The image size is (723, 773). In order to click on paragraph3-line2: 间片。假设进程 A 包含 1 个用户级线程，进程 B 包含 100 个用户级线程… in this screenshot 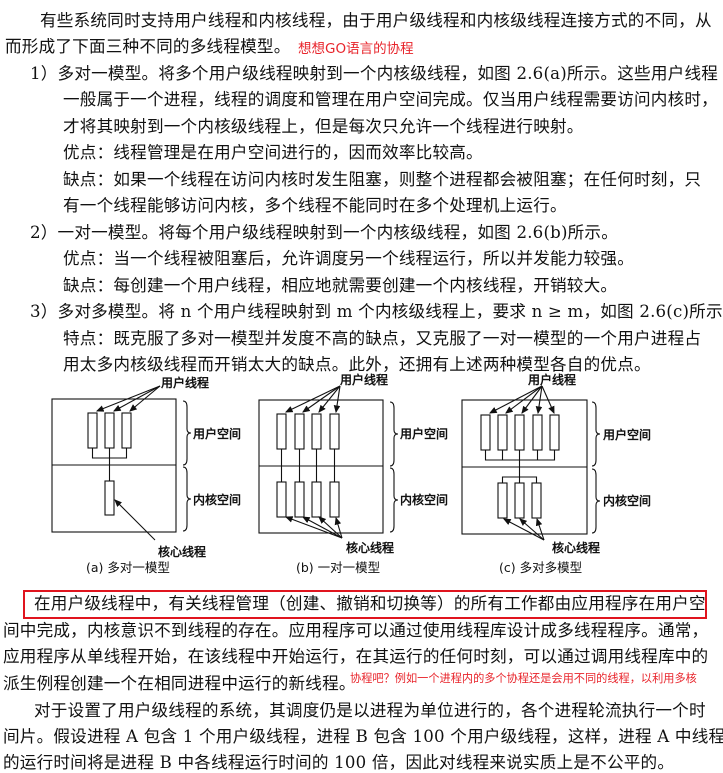, I will do `click(363, 736)`.